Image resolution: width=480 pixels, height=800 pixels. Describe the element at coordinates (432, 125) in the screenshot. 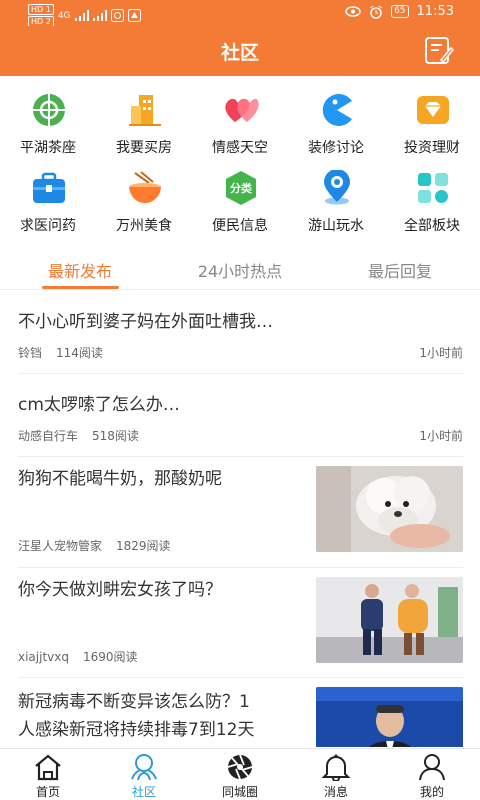

I see `category-investment: 投资理财` at that location.